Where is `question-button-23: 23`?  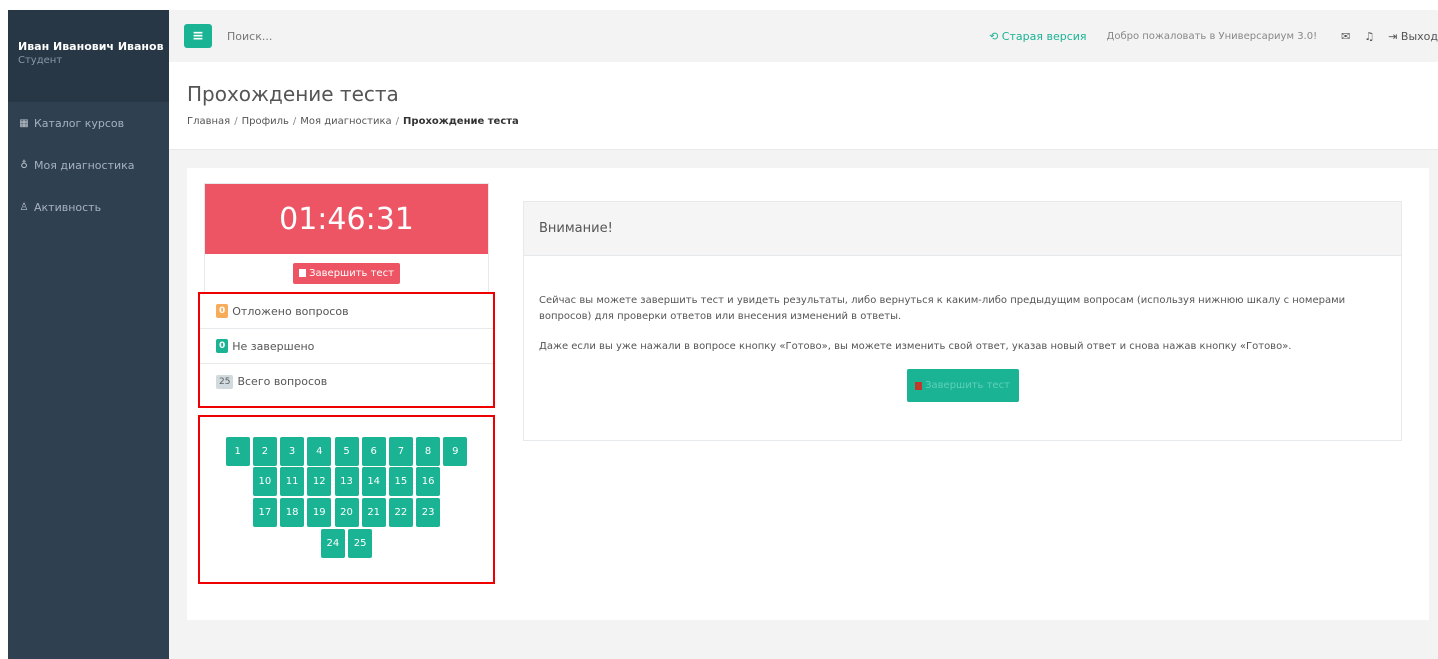
question-button-23: 23 is located at coordinates (428, 512).